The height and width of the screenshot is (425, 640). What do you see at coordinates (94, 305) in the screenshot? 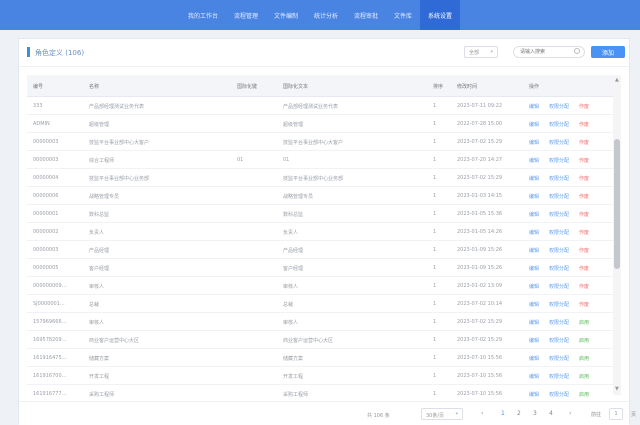
I see `cell-name: 总裁` at bounding box center [94, 305].